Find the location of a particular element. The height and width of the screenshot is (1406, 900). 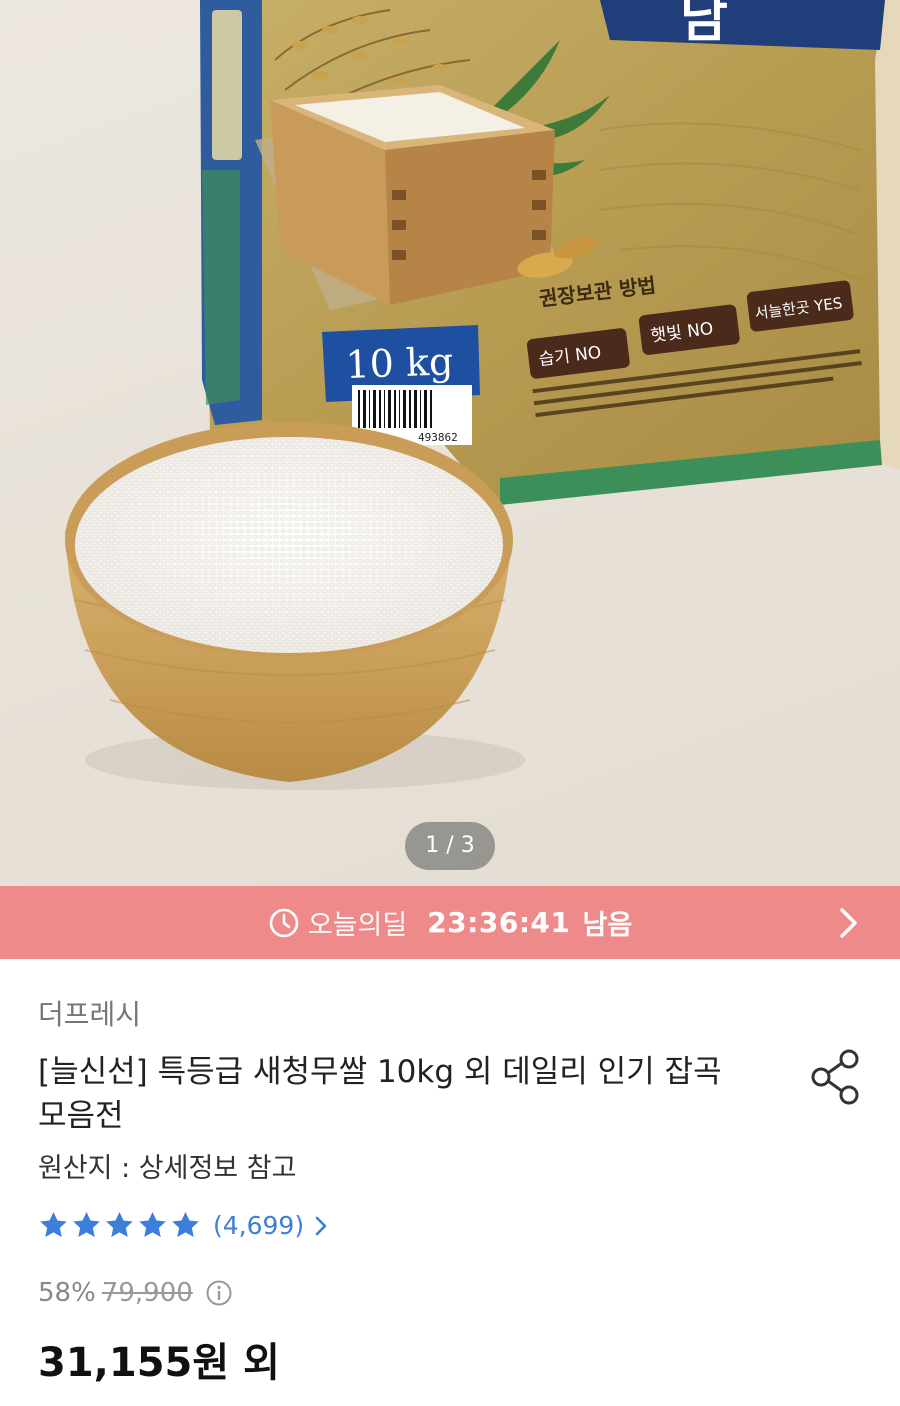

review-count-link: (4,699) is located at coordinates (258, 1225).